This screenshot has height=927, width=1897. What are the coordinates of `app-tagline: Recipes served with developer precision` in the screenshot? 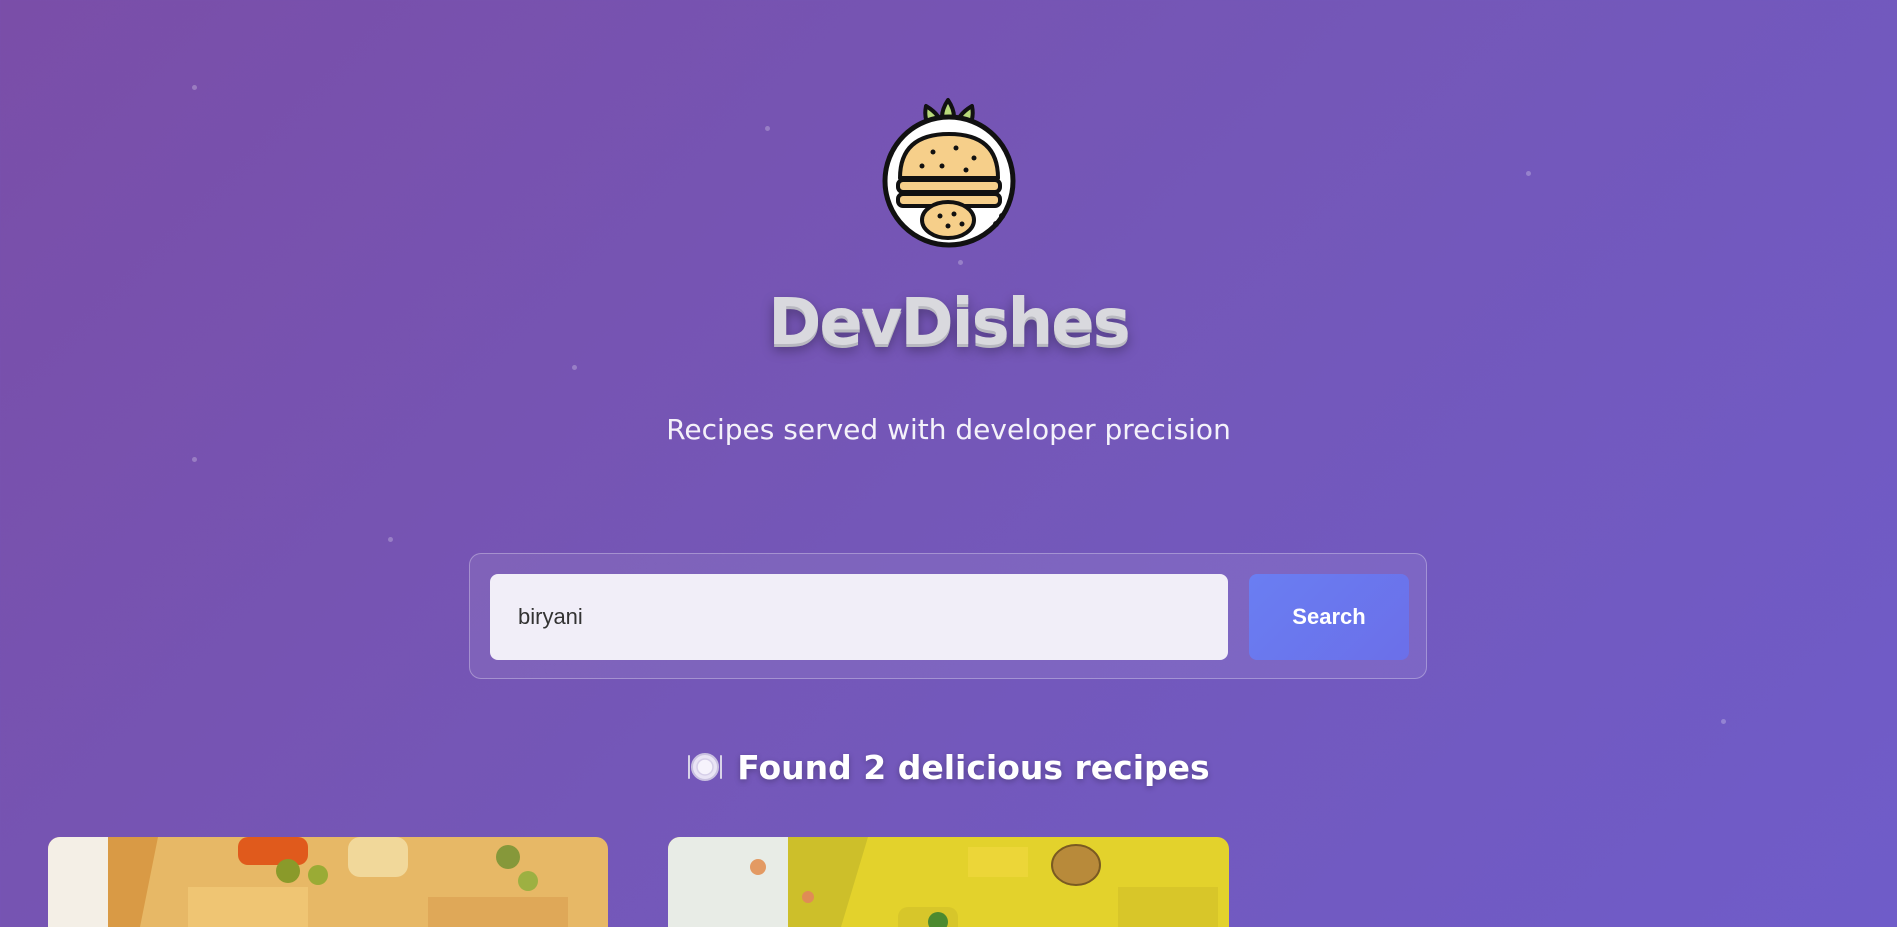 It's located at (948, 429).